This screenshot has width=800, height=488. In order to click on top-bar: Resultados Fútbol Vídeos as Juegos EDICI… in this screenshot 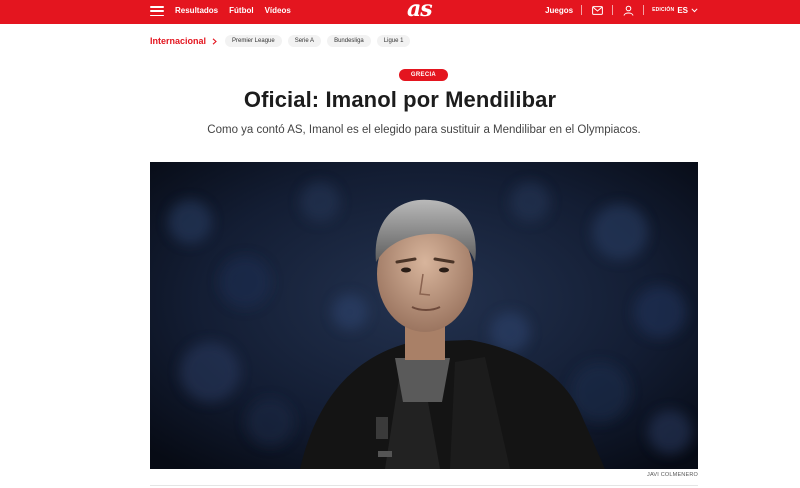, I will do `click(400, 12)`.